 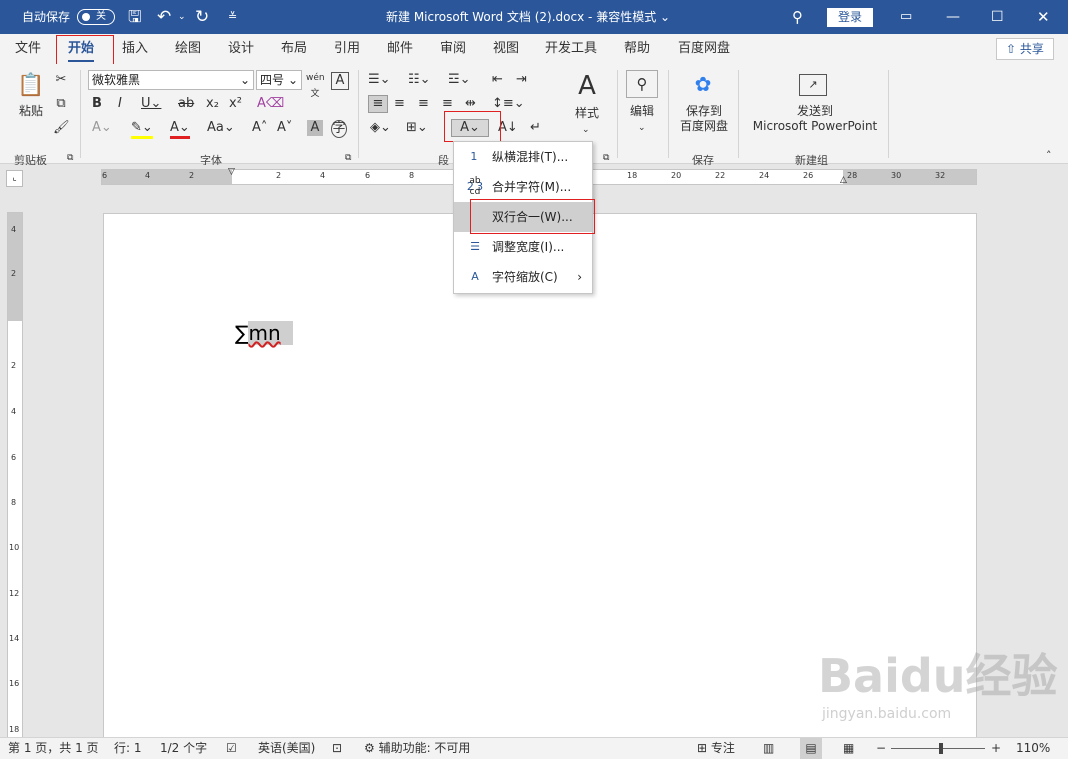 What do you see at coordinates (96, 17) in the screenshot?
I see `autosave-toggle: 关` at bounding box center [96, 17].